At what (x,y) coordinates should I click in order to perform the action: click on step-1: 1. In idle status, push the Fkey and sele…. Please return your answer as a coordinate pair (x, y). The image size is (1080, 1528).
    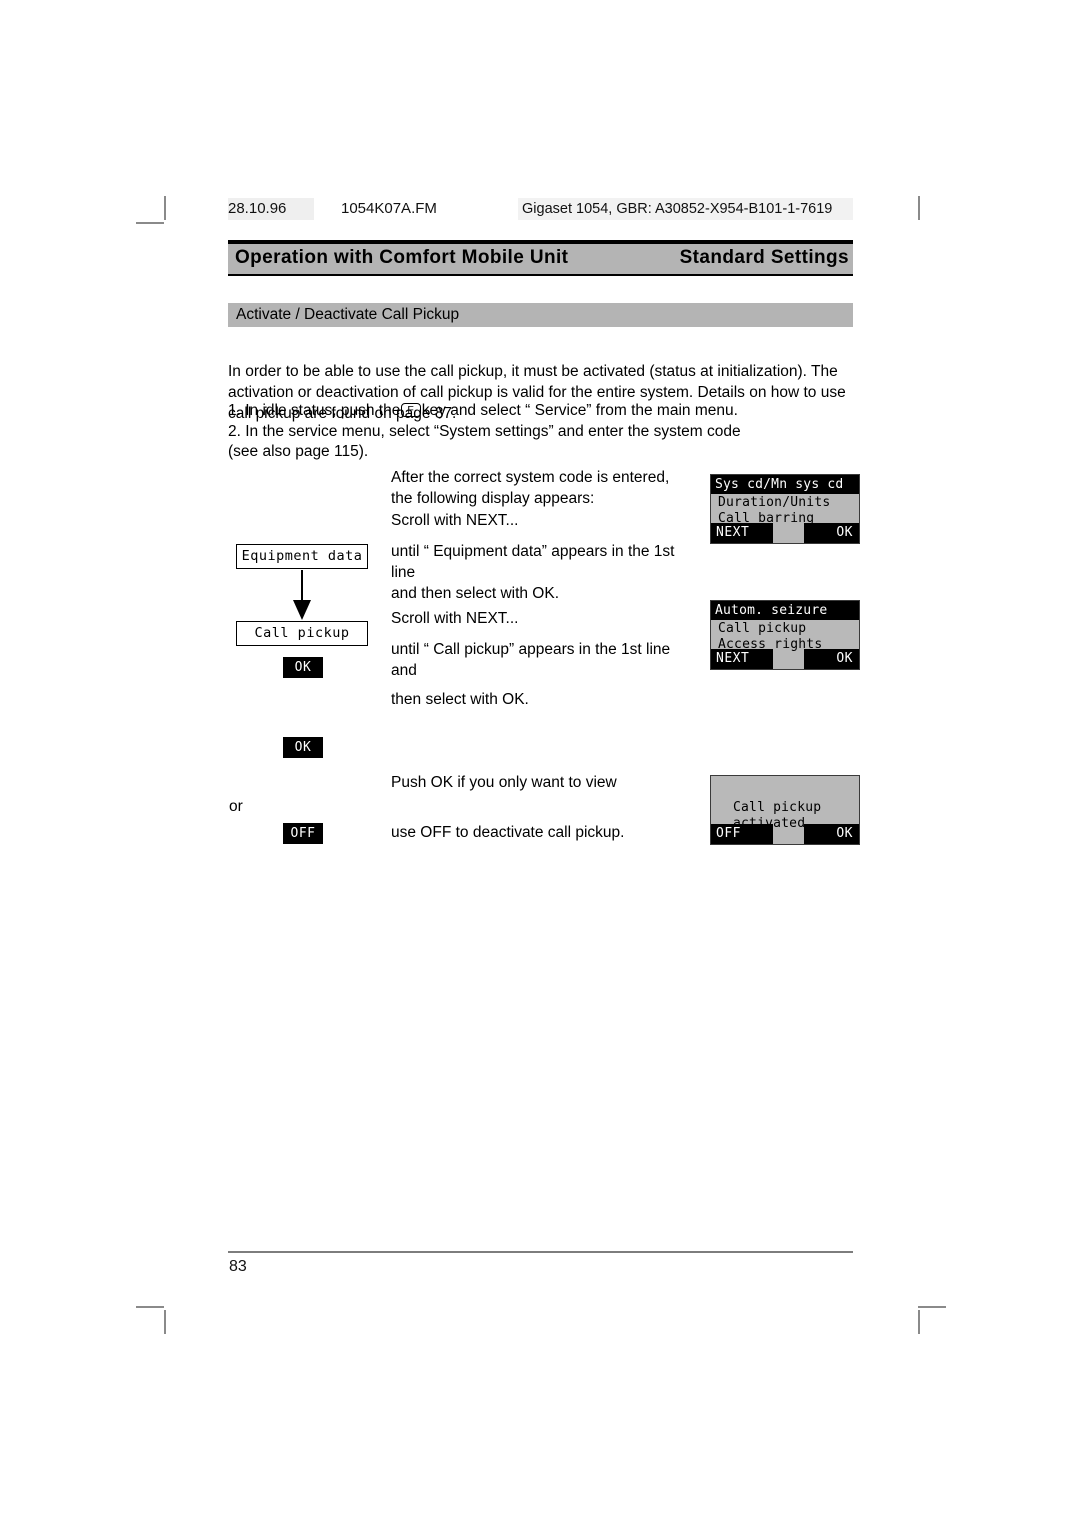
    Looking at the image, I should click on (542, 411).